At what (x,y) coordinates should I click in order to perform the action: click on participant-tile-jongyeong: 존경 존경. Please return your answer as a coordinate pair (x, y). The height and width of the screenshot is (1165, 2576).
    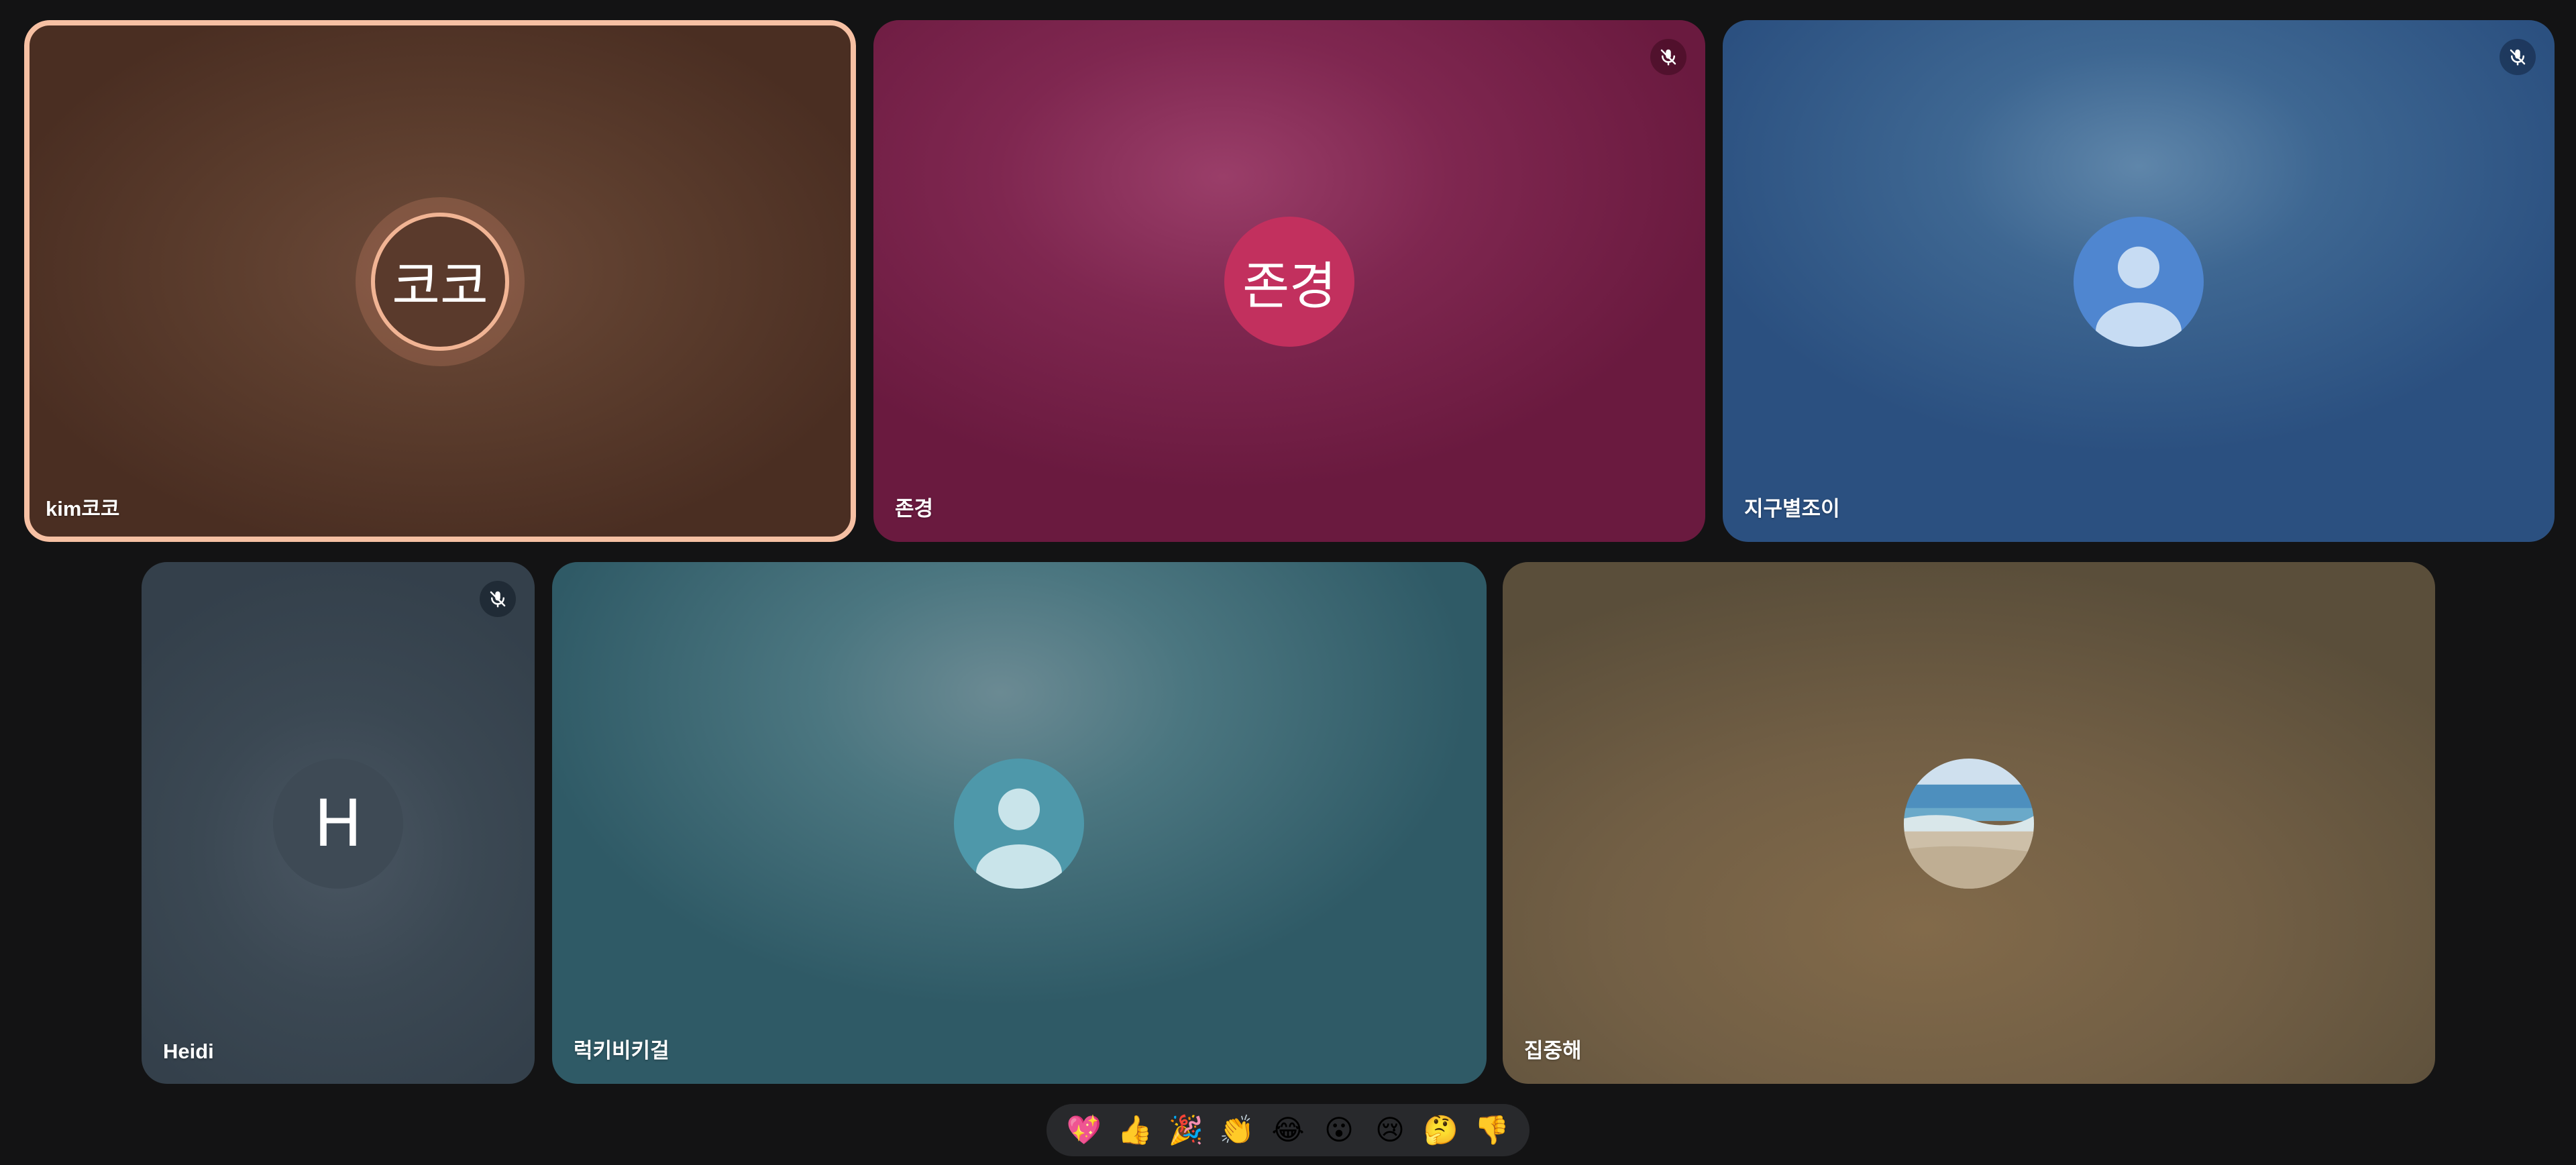
    Looking at the image, I should click on (1289, 281).